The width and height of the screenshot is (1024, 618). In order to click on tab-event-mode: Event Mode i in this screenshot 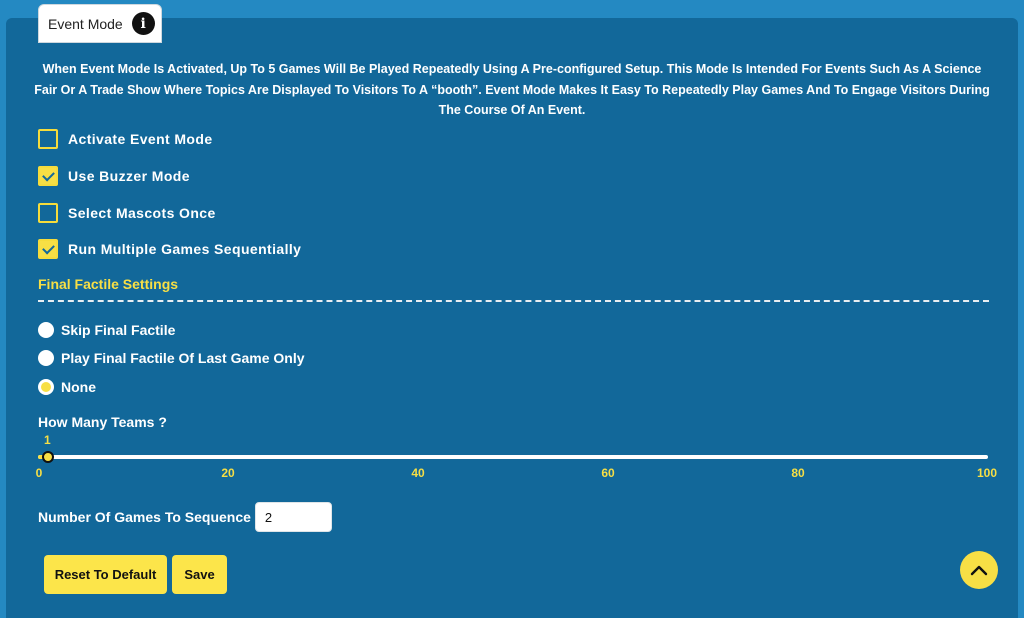, I will do `click(100, 23)`.